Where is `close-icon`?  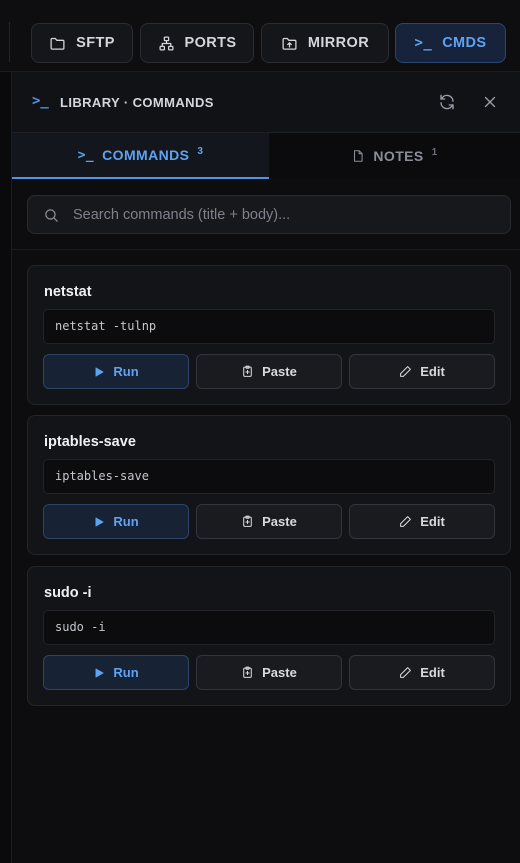
close-icon is located at coordinates (490, 102).